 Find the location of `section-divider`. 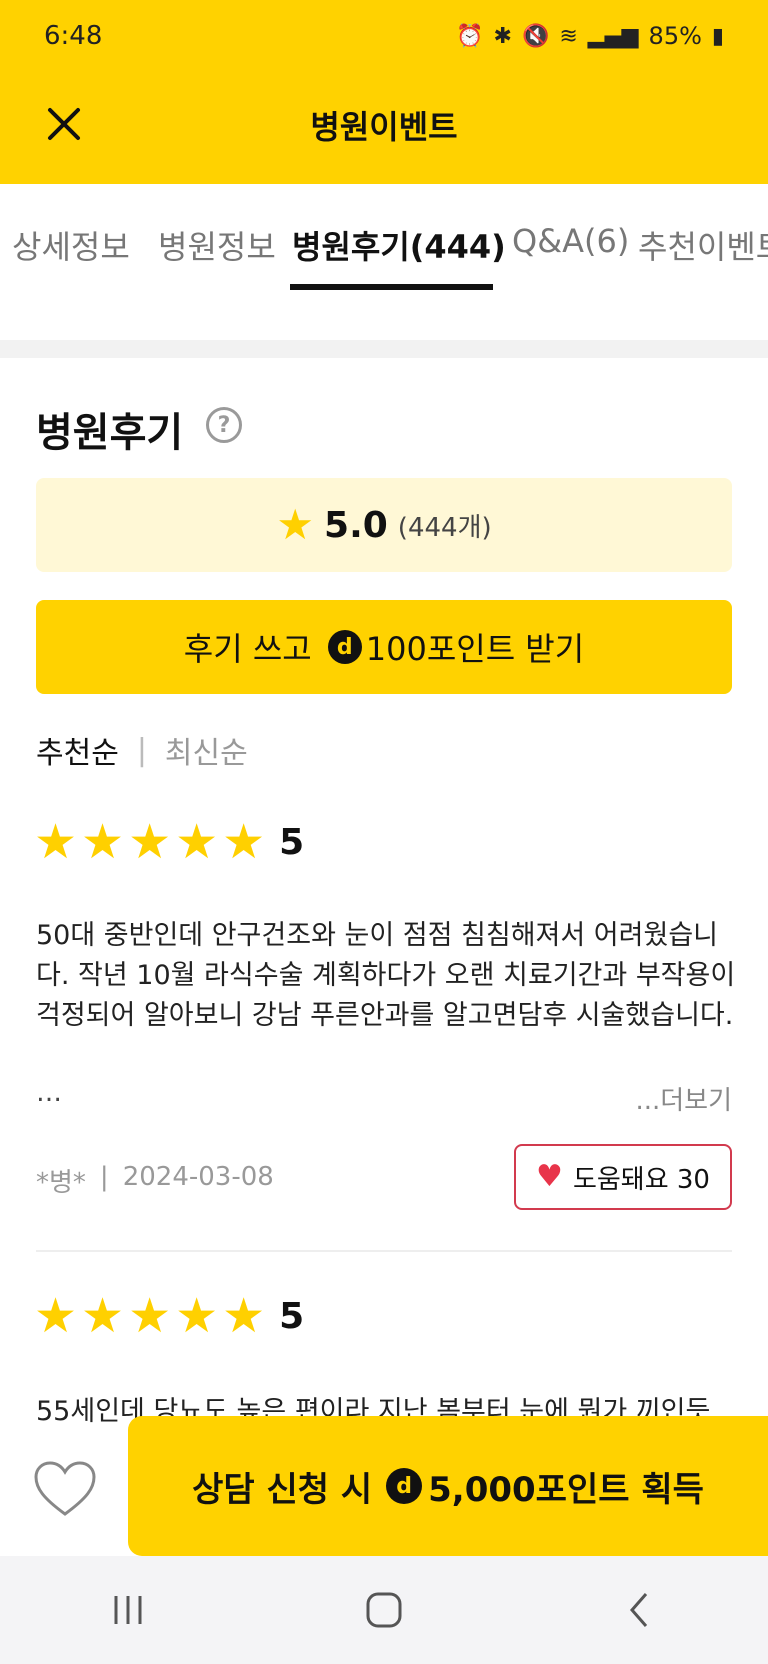

section-divider is located at coordinates (384, 349).